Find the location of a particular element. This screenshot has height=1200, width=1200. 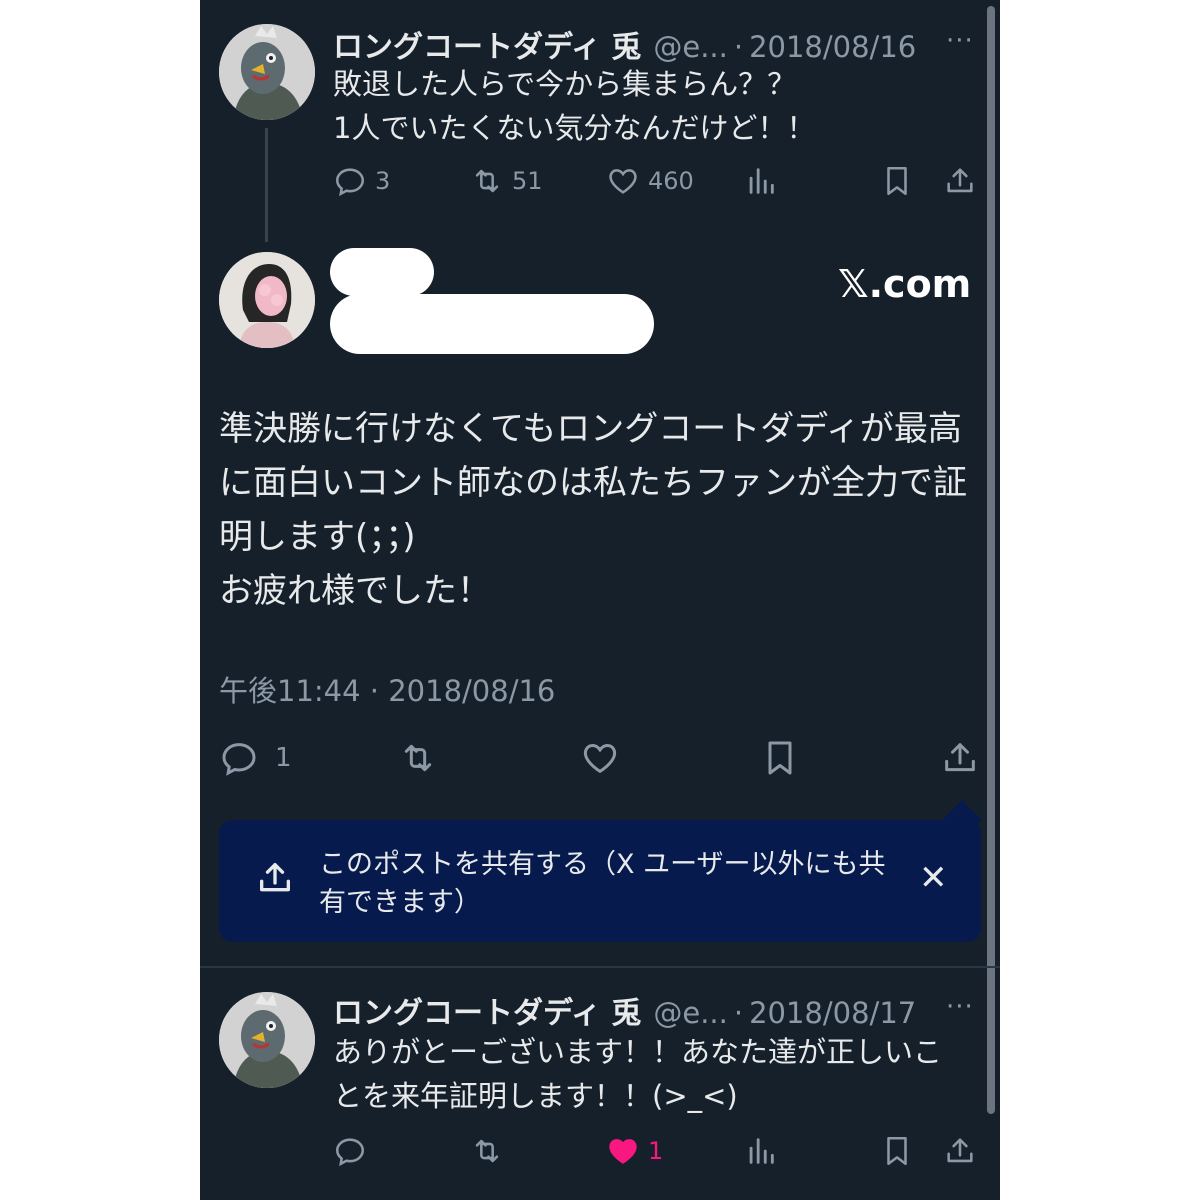

reply-button: 1 is located at coordinates (255, 758).